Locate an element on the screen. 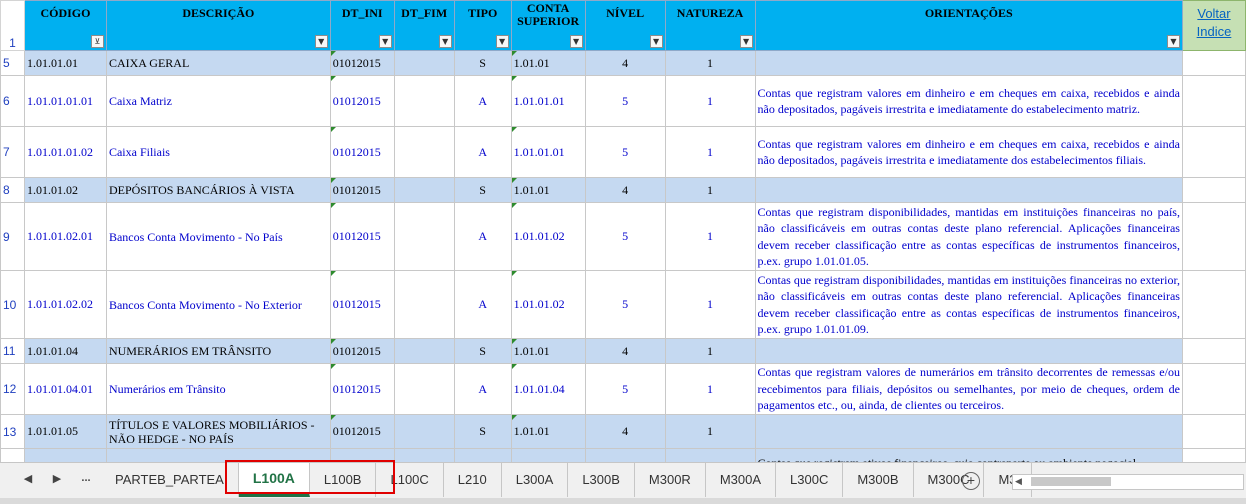 This screenshot has height=504, width=1246. cell-codigo: 1.01.01.05 is located at coordinates (65, 431).